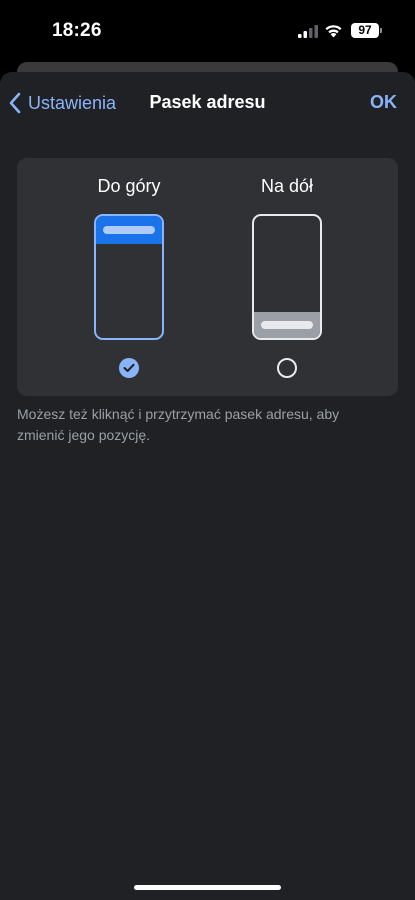 This screenshot has height=900, width=415. Describe the element at coordinates (207, 102) in the screenshot. I see `navigation-bar: Ustawienia Pasek adresu OK` at that location.